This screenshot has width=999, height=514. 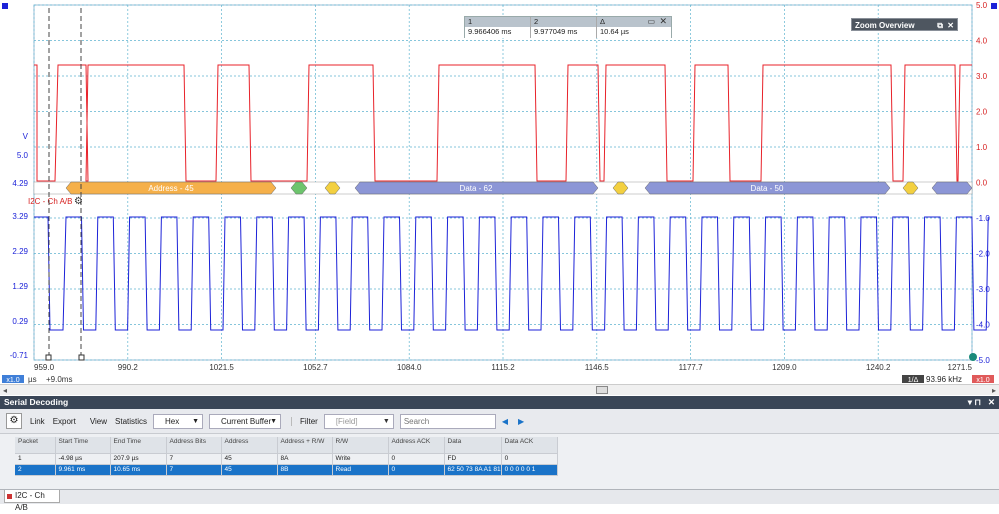 I want to click on data-packet-bar, so click(x=952, y=188).